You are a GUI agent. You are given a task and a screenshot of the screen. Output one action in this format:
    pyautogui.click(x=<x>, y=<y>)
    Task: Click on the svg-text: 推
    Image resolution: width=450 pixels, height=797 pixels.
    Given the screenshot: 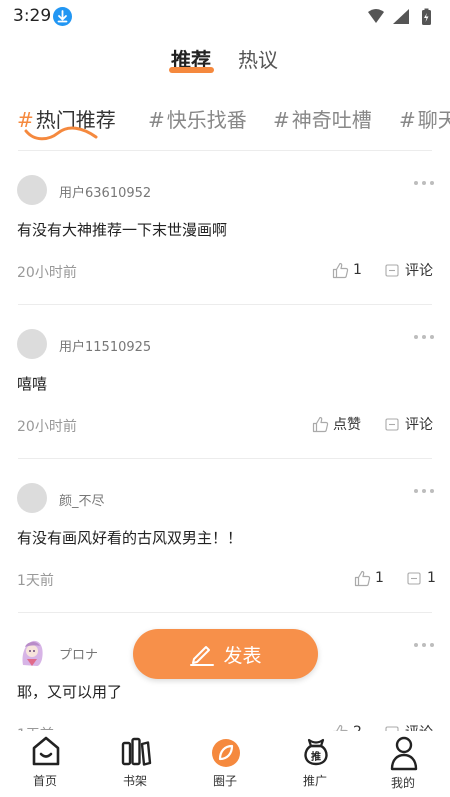 What is the action you would take?
    pyautogui.click(x=316, y=756)
    